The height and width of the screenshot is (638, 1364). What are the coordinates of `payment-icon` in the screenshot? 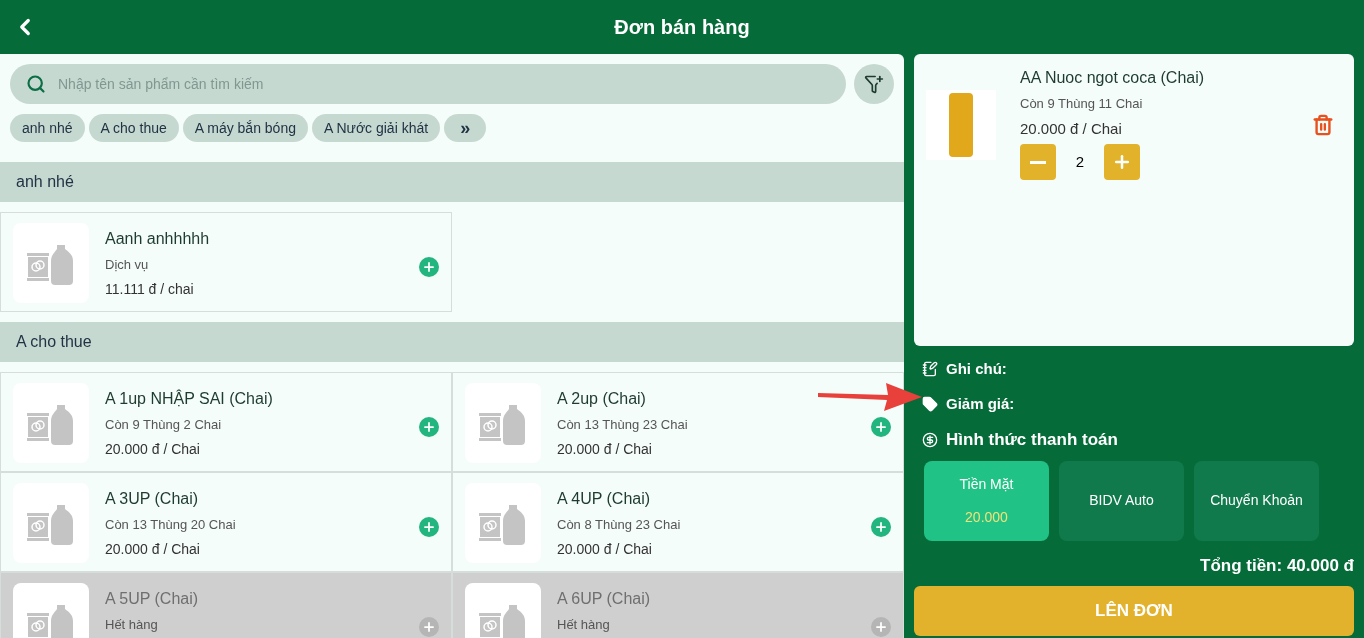 It's located at (930, 439).